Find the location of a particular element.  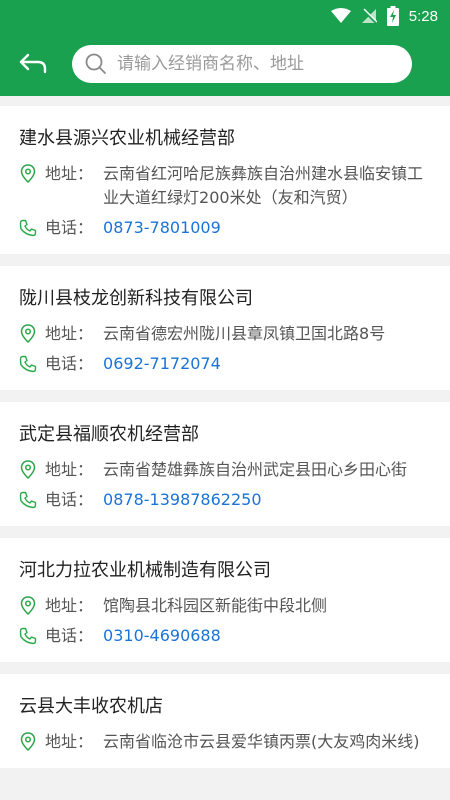

search-icon is located at coordinates (95, 63).